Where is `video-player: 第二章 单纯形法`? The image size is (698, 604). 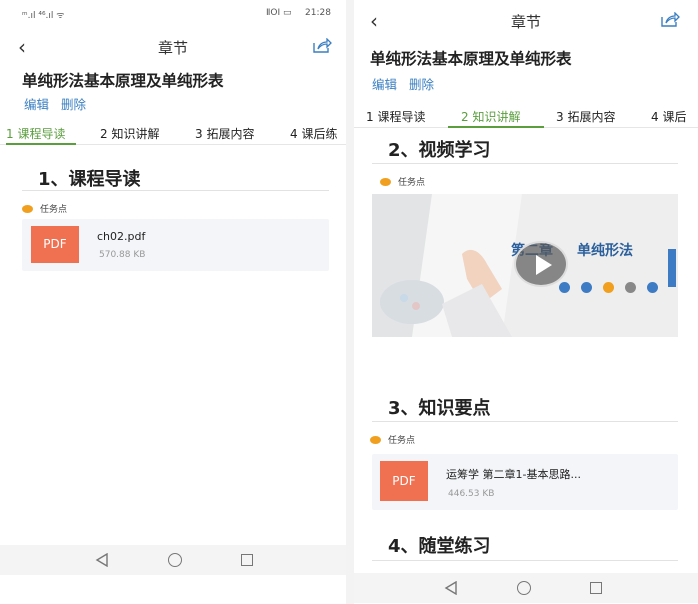
video-player: 第二章 单纯形法 is located at coordinates (525, 265).